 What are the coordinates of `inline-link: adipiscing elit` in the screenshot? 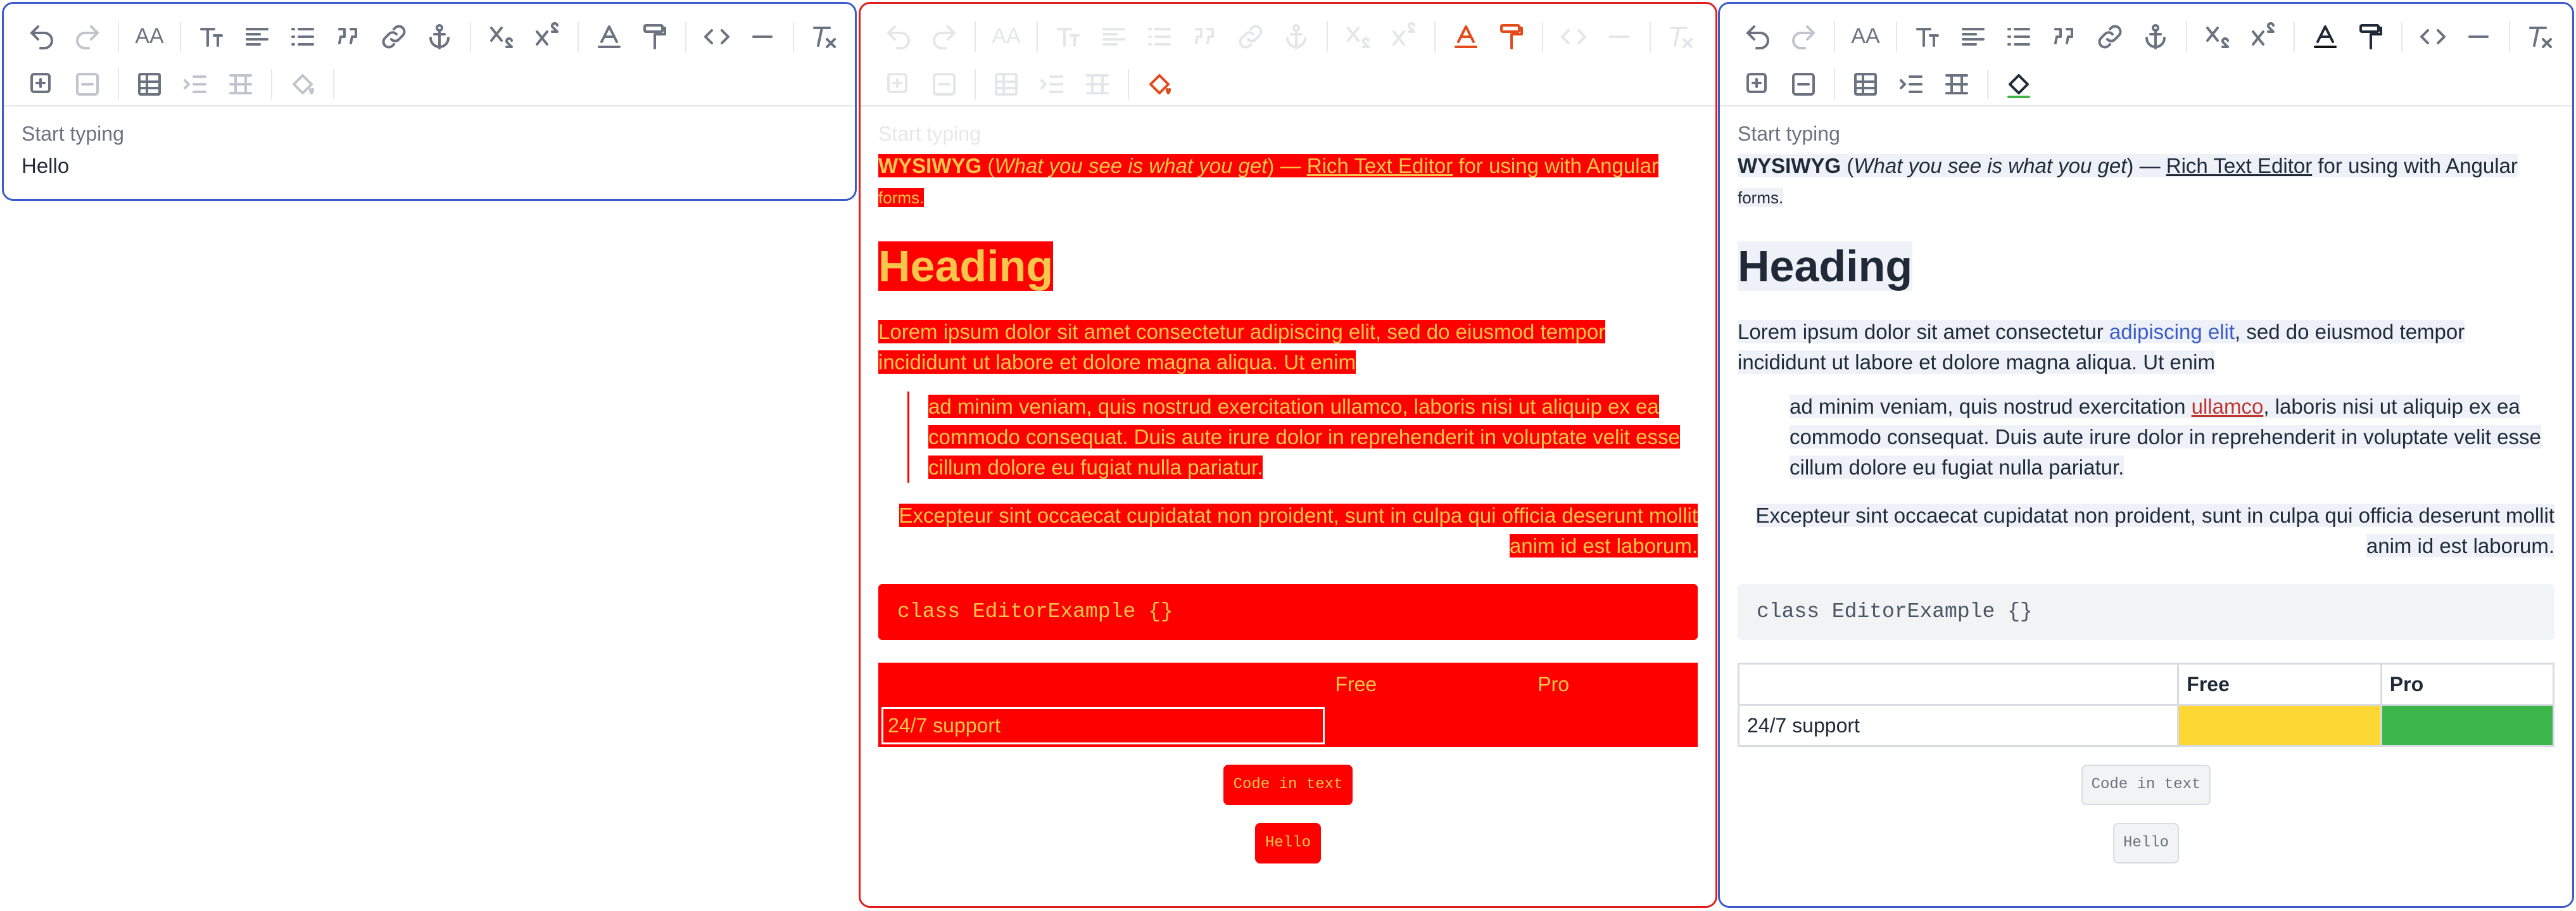 It's located at (2172, 331).